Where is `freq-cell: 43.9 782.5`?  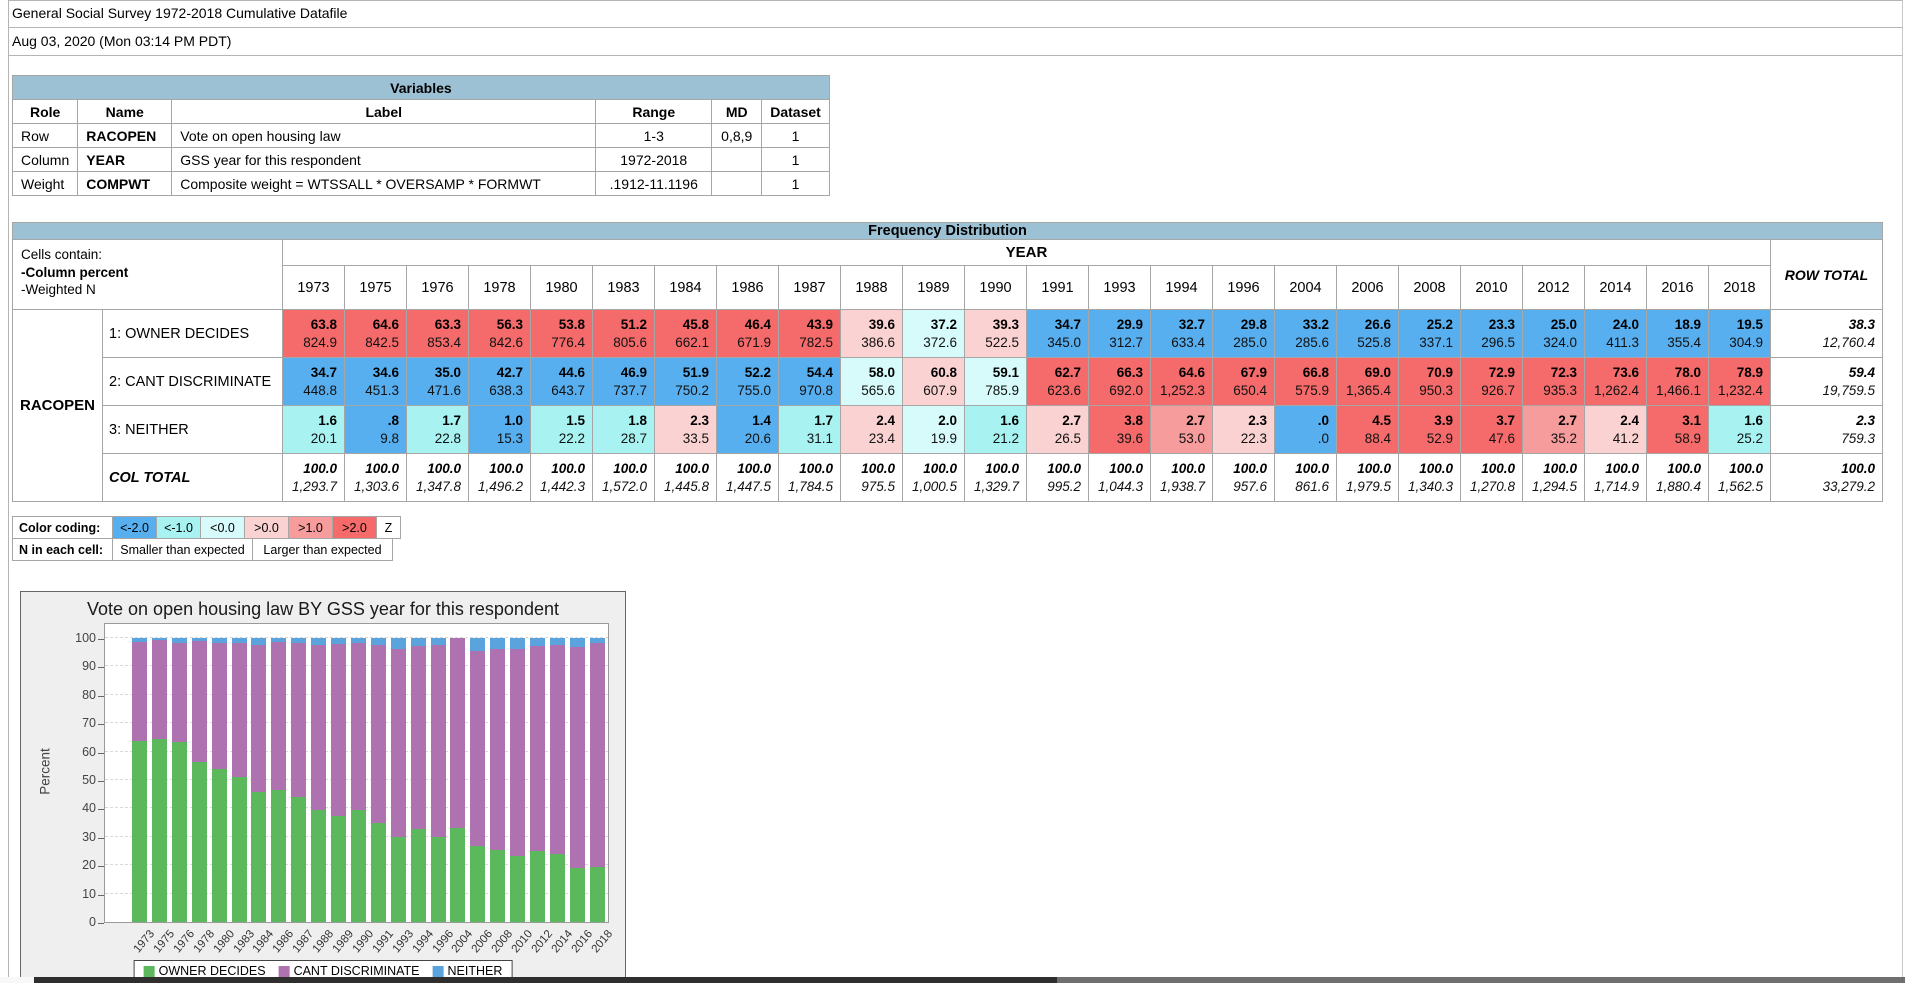 freq-cell: 43.9 782.5 is located at coordinates (809, 333).